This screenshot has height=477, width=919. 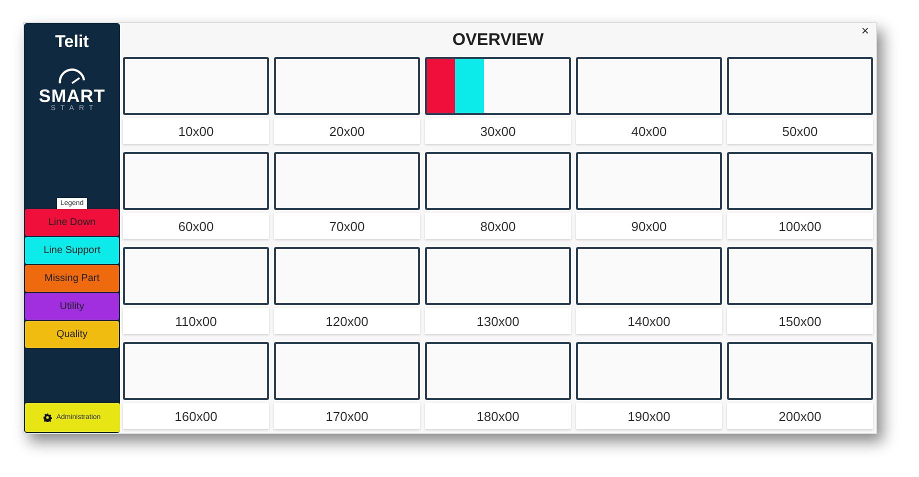 I want to click on line-label: 110x00, so click(x=196, y=321).